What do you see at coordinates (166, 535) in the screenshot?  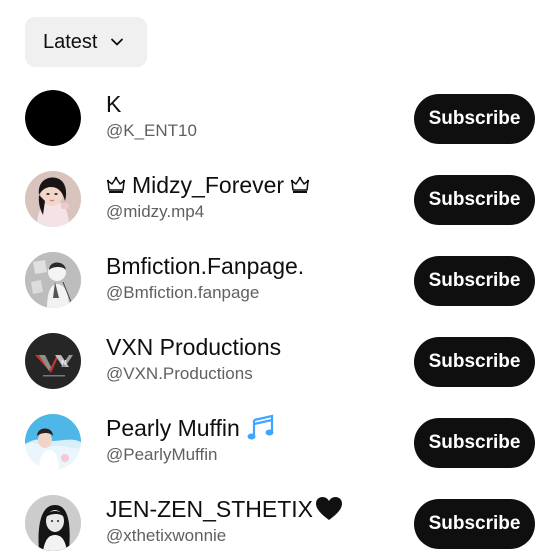 I see `channel-handle: @xthetixwonnie` at bounding box center [166, 535].